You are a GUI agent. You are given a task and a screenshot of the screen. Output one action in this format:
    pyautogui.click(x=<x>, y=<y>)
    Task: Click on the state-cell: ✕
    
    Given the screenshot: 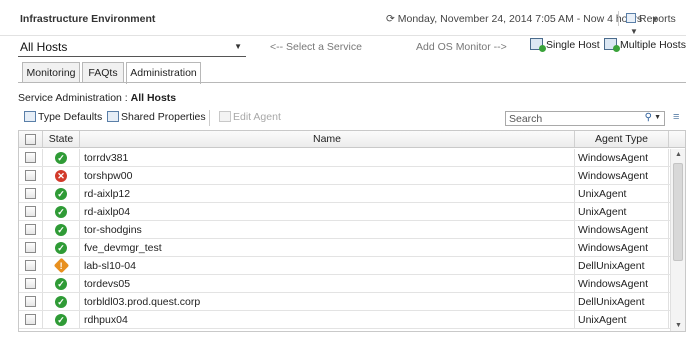 What is the action you would take?
    pyautogui.click(x=61, y=175)
    